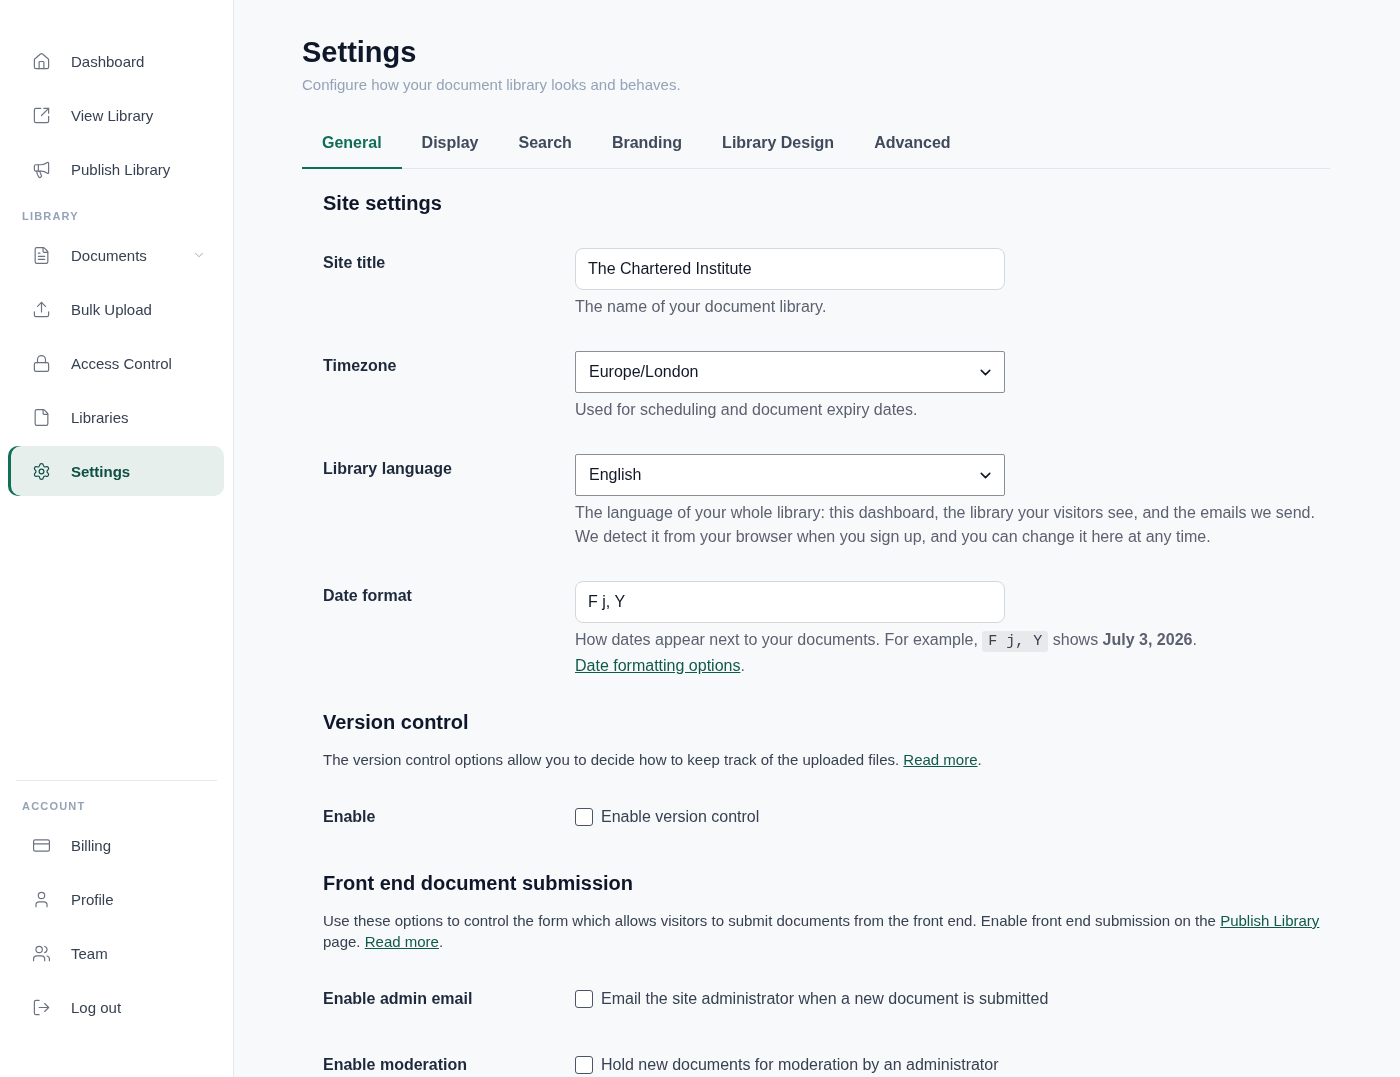 The width and height of the screenshot is (1400, 1077). What do you see at coordinates (360, 52) in the screenshot?
I see `page-title: Settings` at bounding box center [360, 52].